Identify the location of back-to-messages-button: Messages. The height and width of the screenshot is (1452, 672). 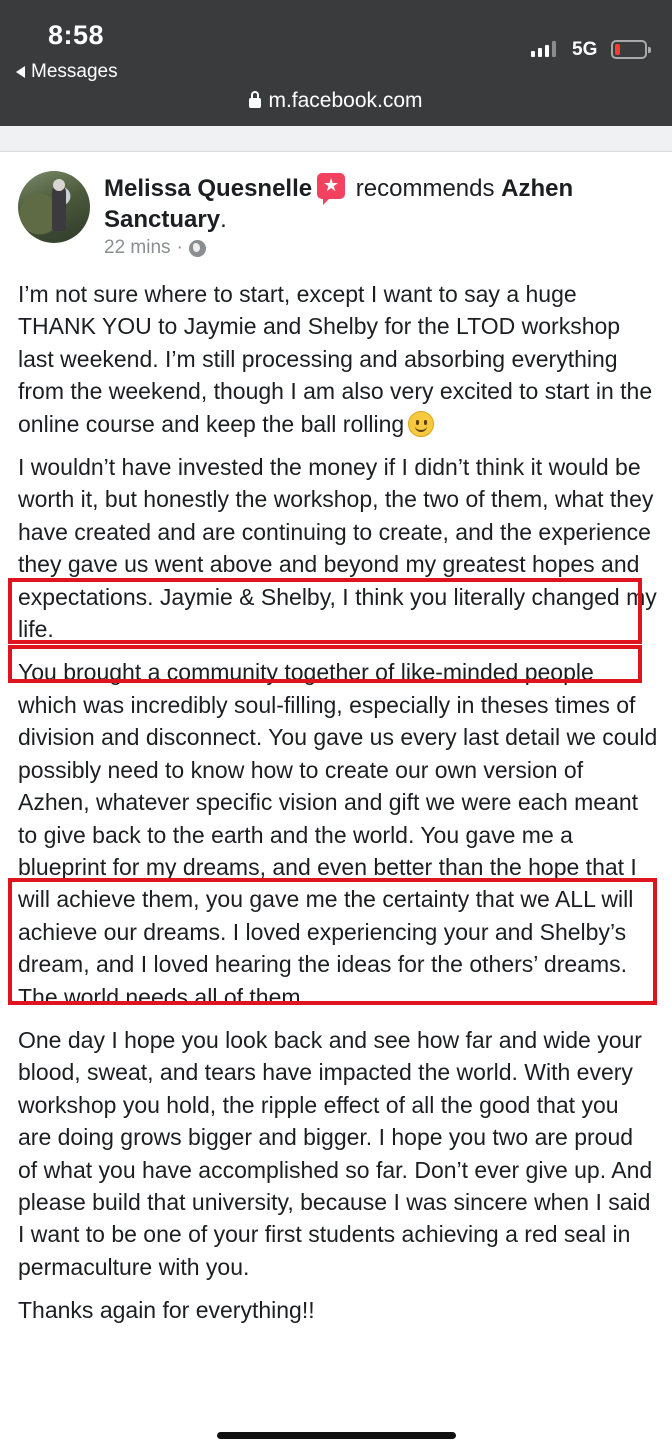
(67, 72).